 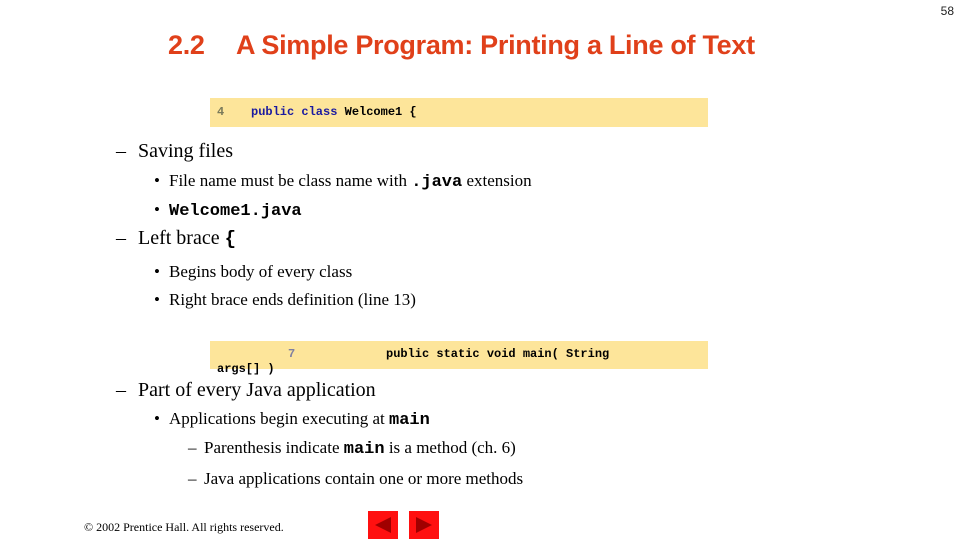 What do you see at coordinates (459, 112) in the screenshot?
I see `code-line-4: 4 public class Welcome1 {` at bounding box center [459, 112].